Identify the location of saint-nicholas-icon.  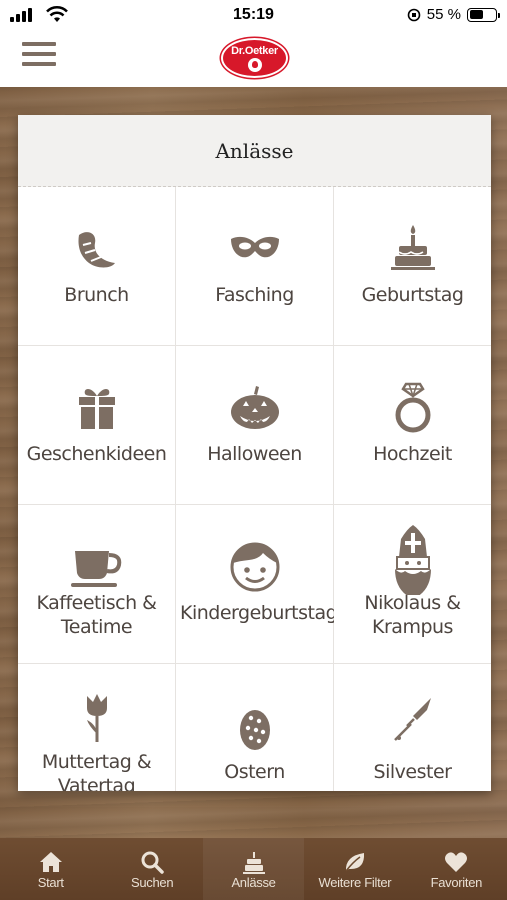
(412, 560).